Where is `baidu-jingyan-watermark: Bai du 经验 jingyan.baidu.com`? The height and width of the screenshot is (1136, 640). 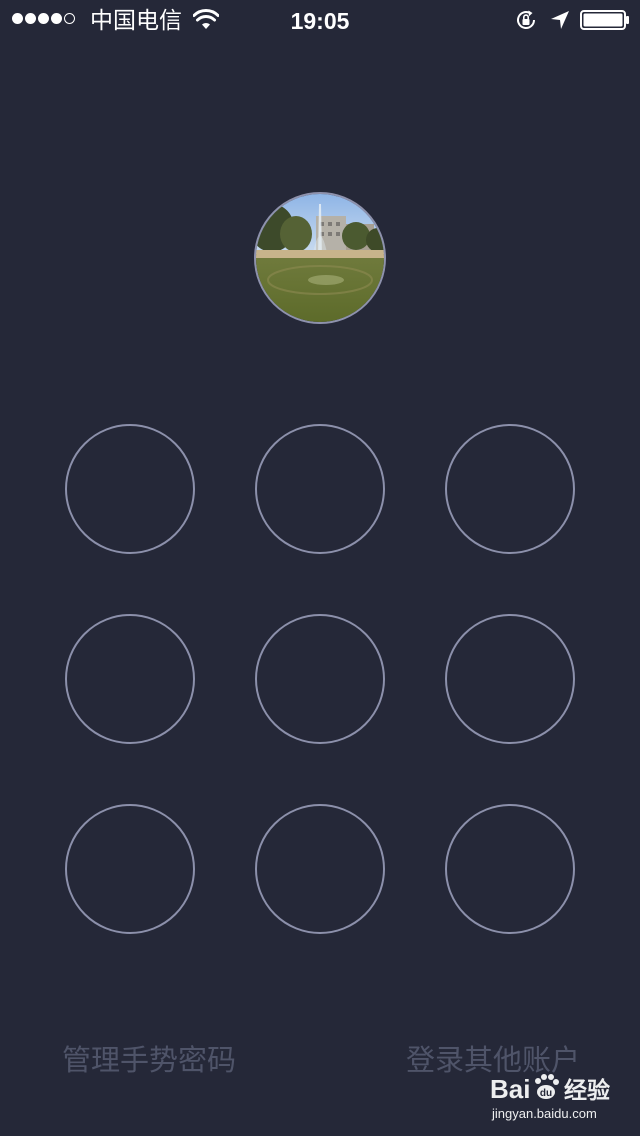 baidu-jingyan-watermark: Bai du 经验 jingyan.baidu.com is located at coordinates (560, 1098).